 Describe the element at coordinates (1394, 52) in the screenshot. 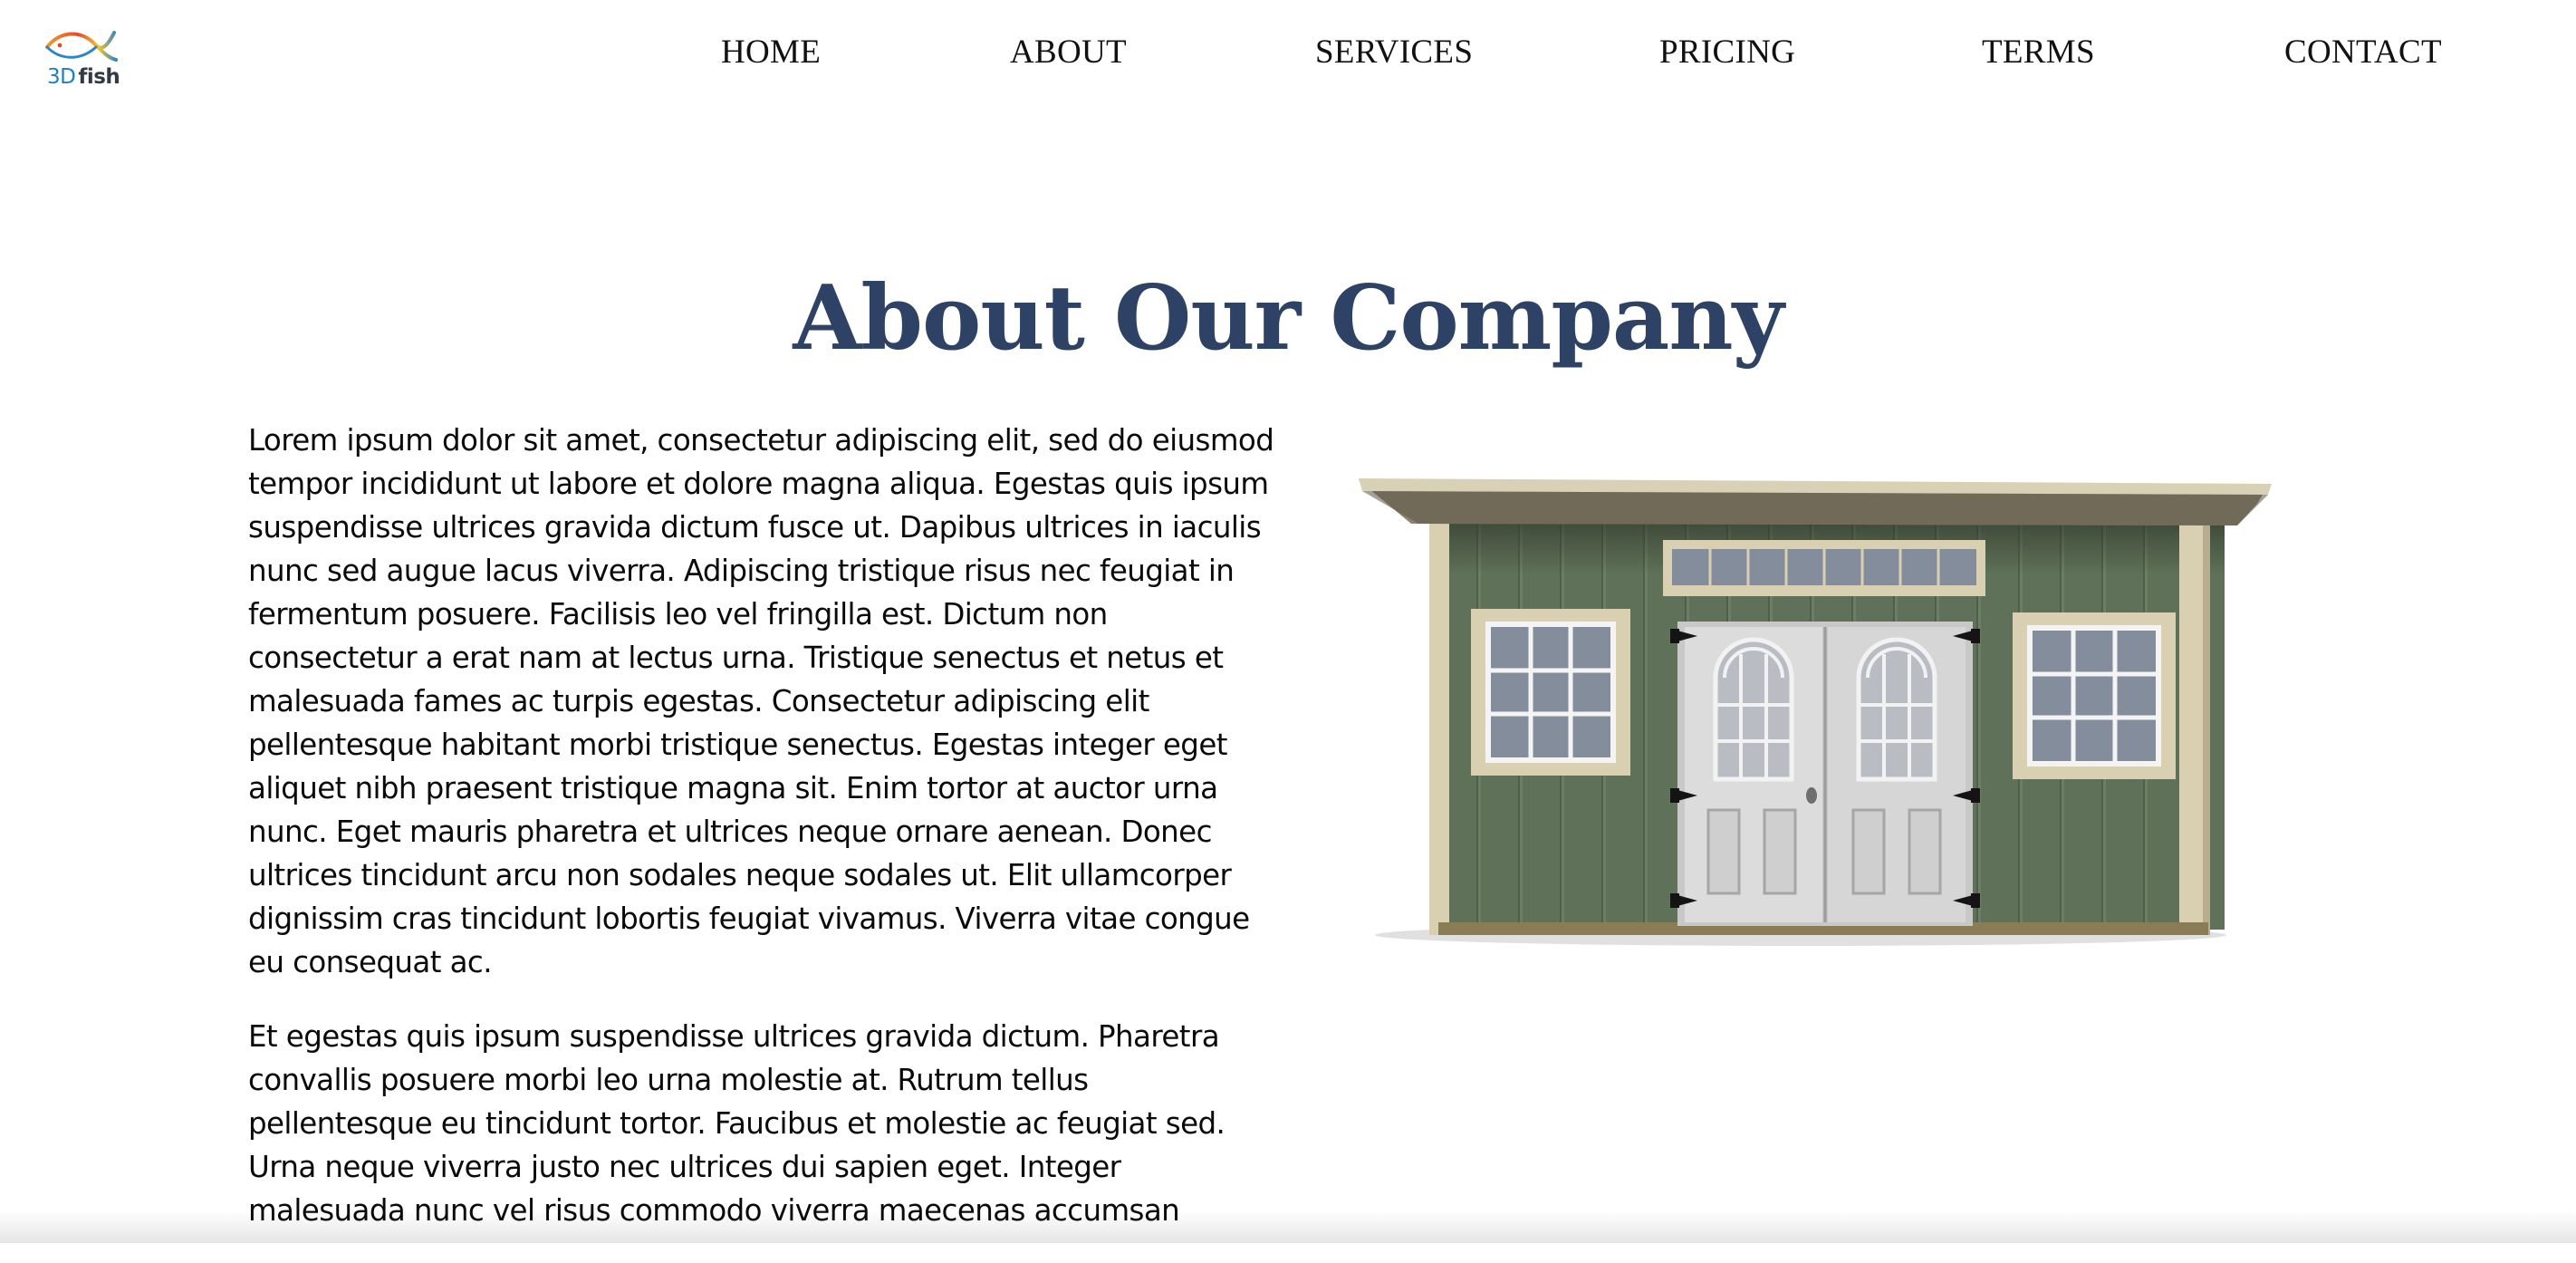

I see `nav-services: SERVICES` at that location.